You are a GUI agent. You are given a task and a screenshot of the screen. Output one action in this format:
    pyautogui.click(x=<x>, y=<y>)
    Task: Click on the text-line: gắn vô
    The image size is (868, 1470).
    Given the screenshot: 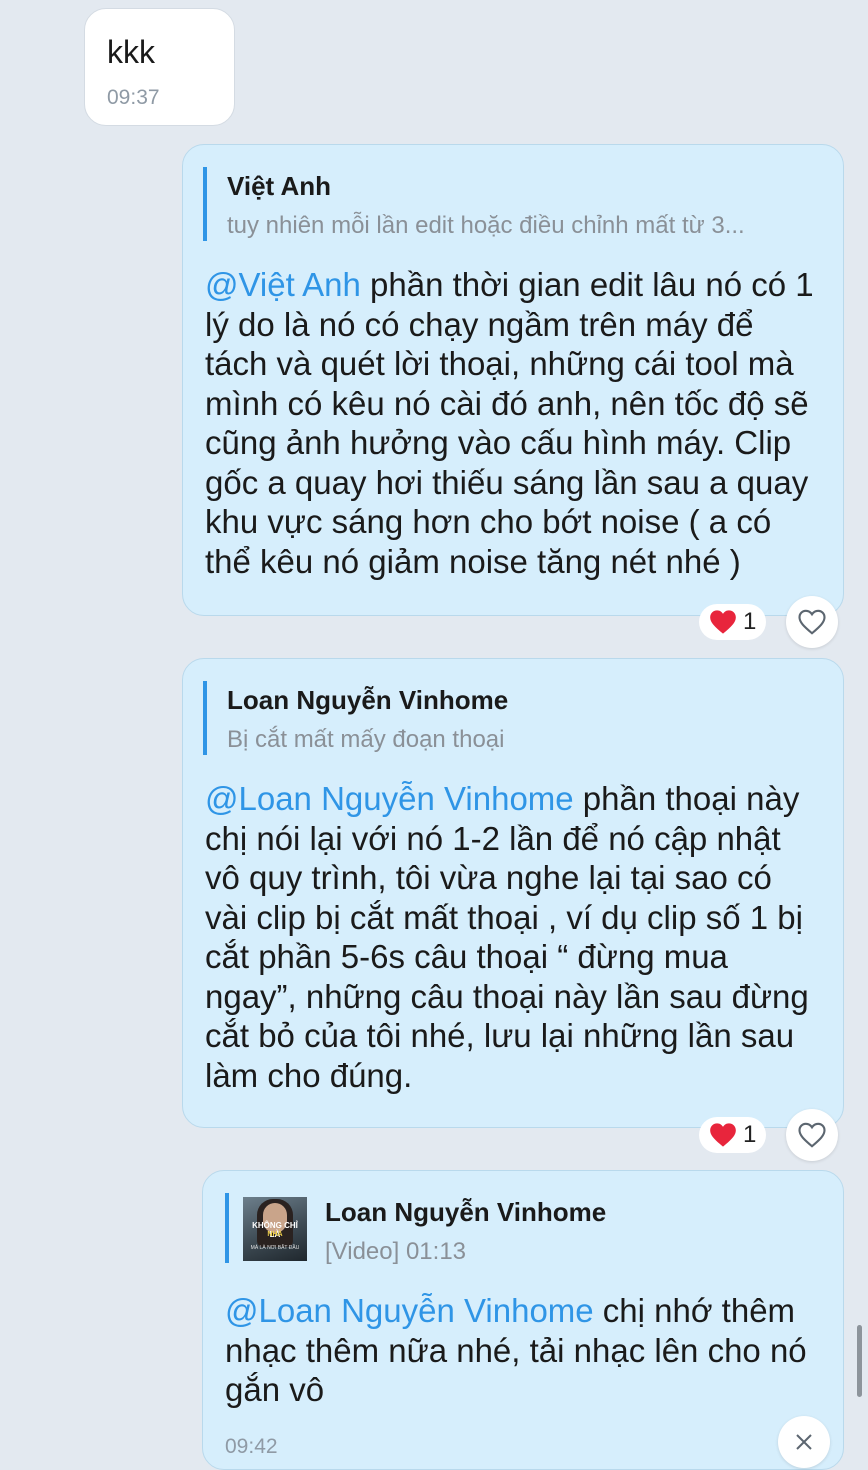 What is the action you would take?
    pyautogui.click(x=275, y=1389)
    